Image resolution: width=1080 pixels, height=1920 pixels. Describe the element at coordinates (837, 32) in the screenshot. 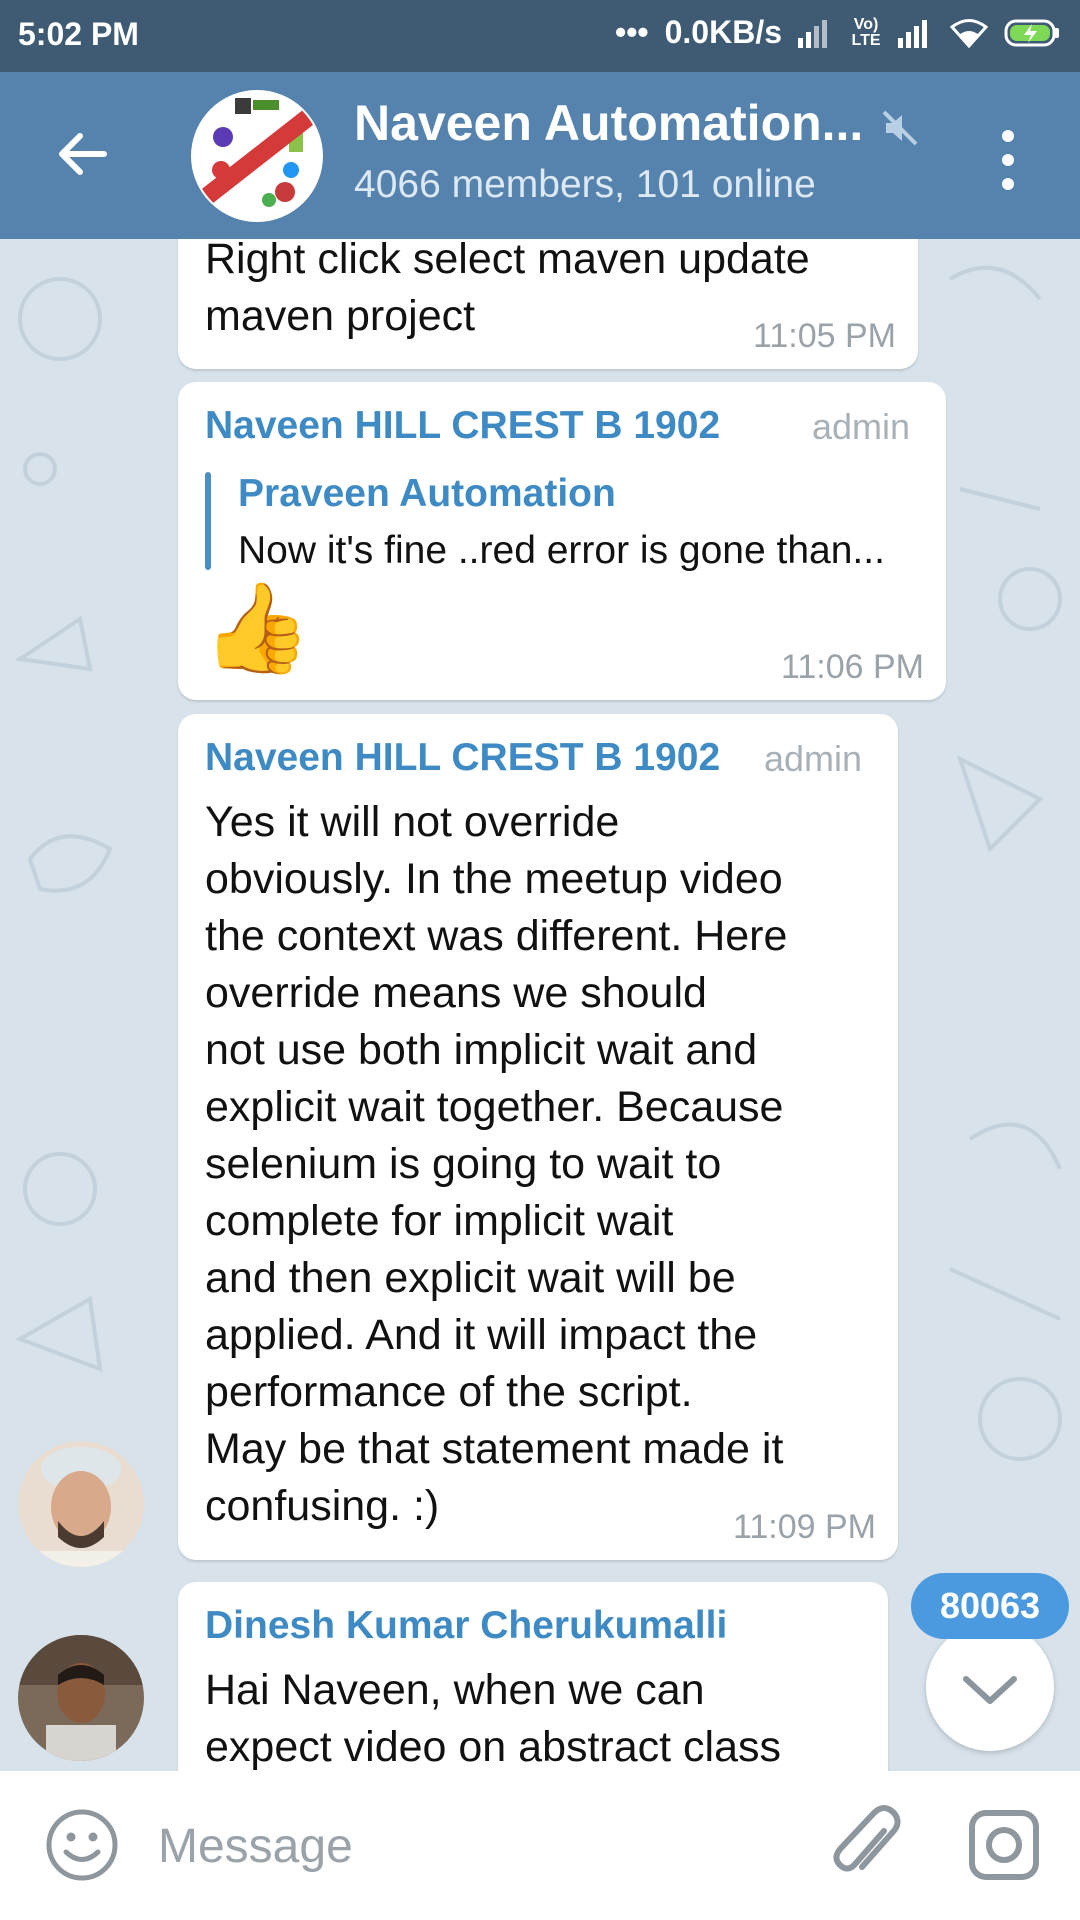

I see `status-icons: ••• 0.0KB/s Vo) LTE` at that location.